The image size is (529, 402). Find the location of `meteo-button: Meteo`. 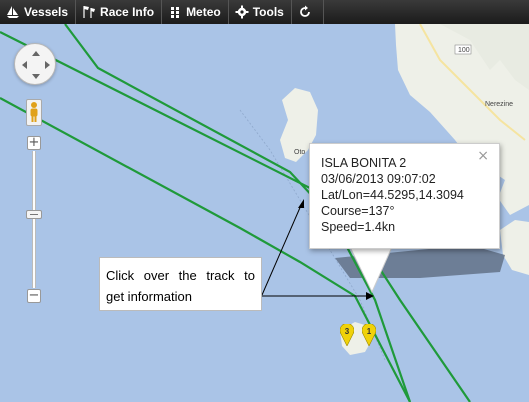

meteo-button: Meteo is located at coordinates (195, 12).